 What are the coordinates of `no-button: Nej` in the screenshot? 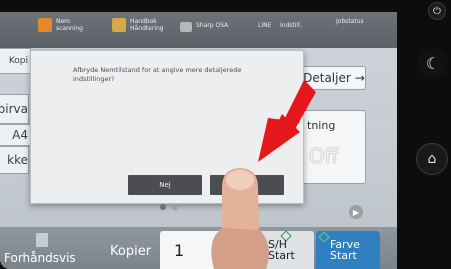 It's located at (165, 185).